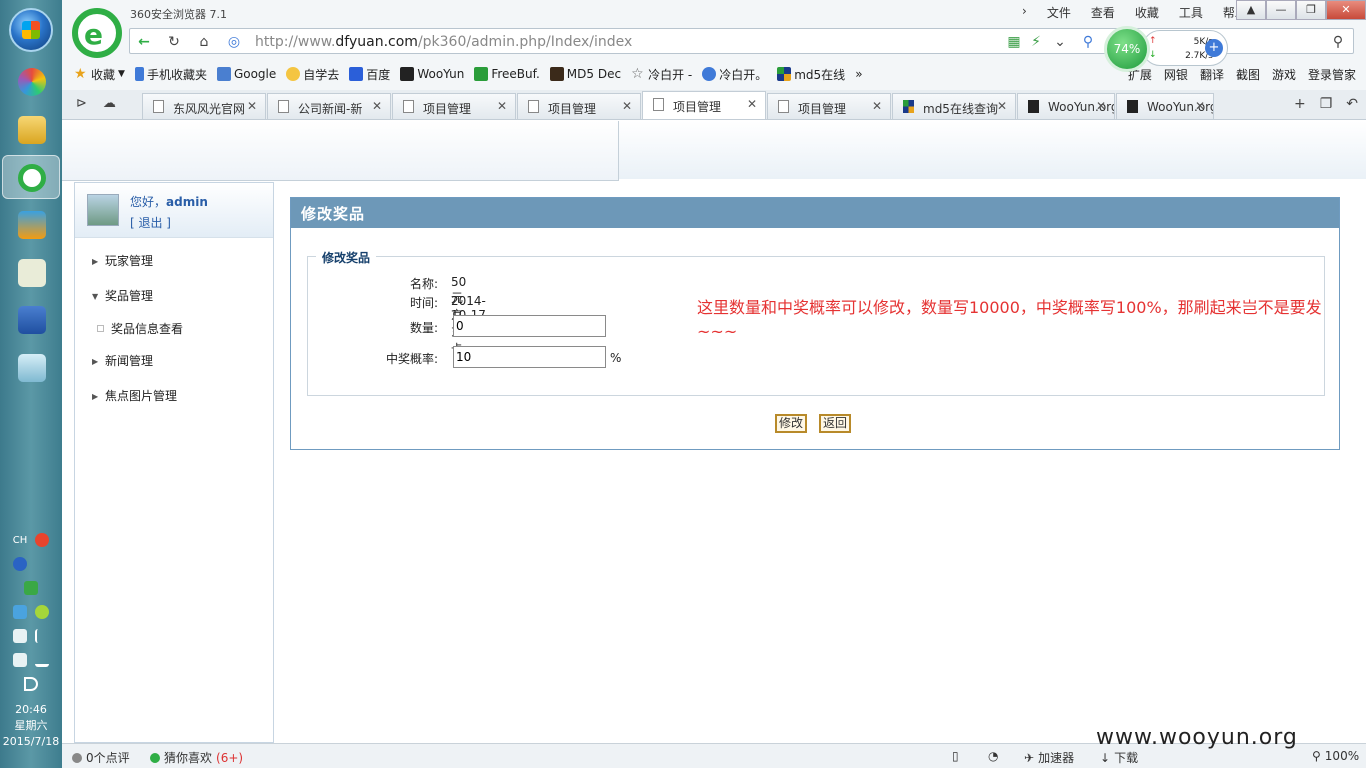  I want to click on bookmark-md5dec: MD5 Dec, so click(585, 74).